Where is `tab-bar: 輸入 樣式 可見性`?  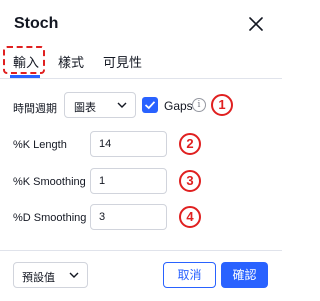 tab-bar: 輸入 樣式 可見性 is located at coordinates (141, 61).